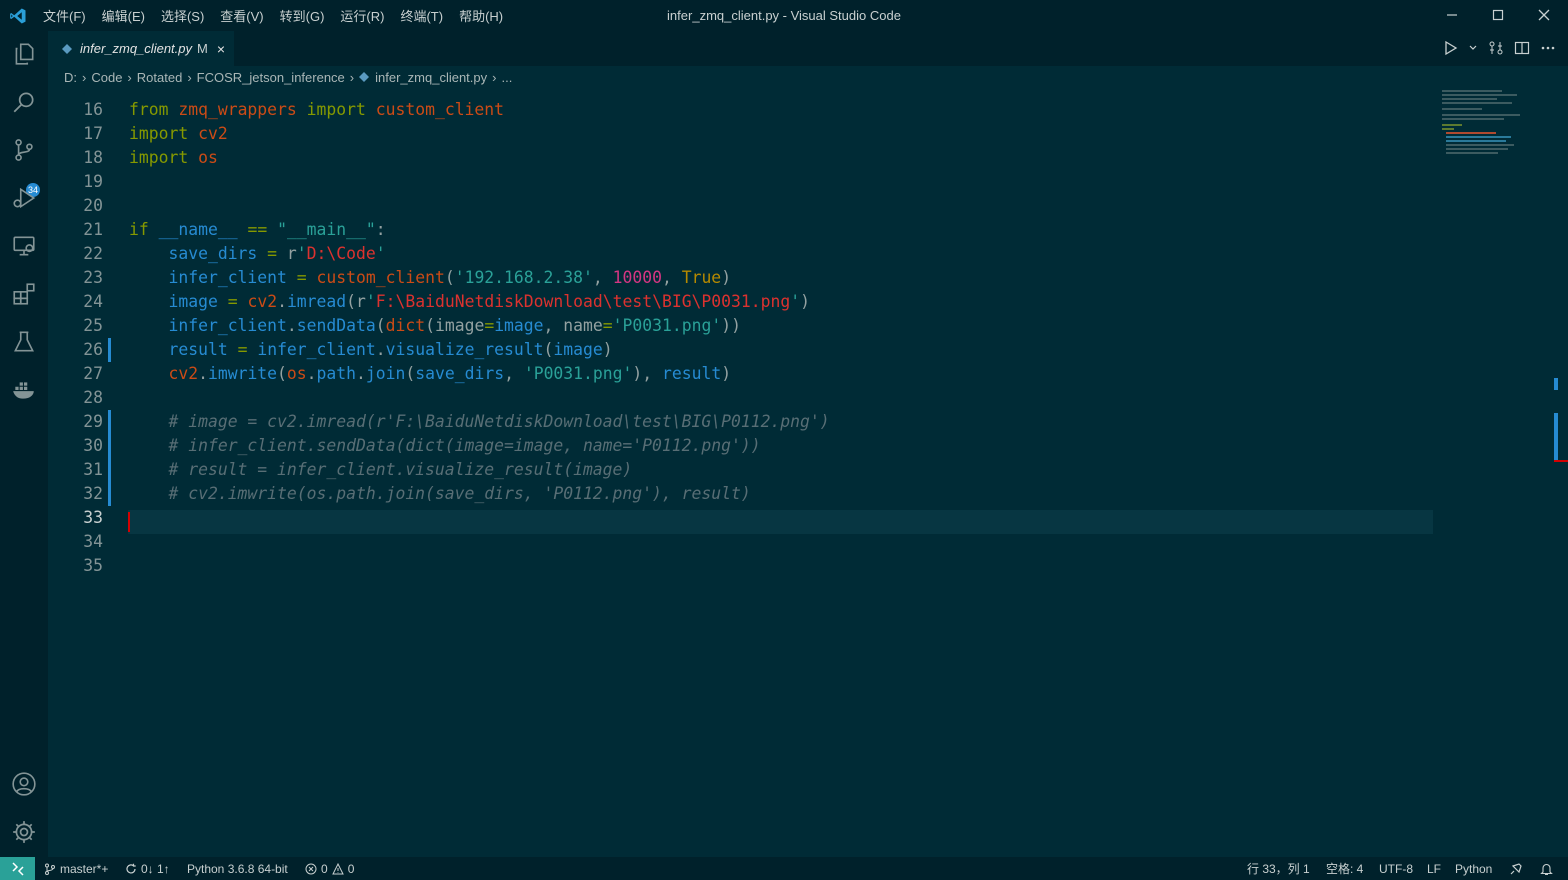  I want to click on line-number: 20, so click(93, 205).